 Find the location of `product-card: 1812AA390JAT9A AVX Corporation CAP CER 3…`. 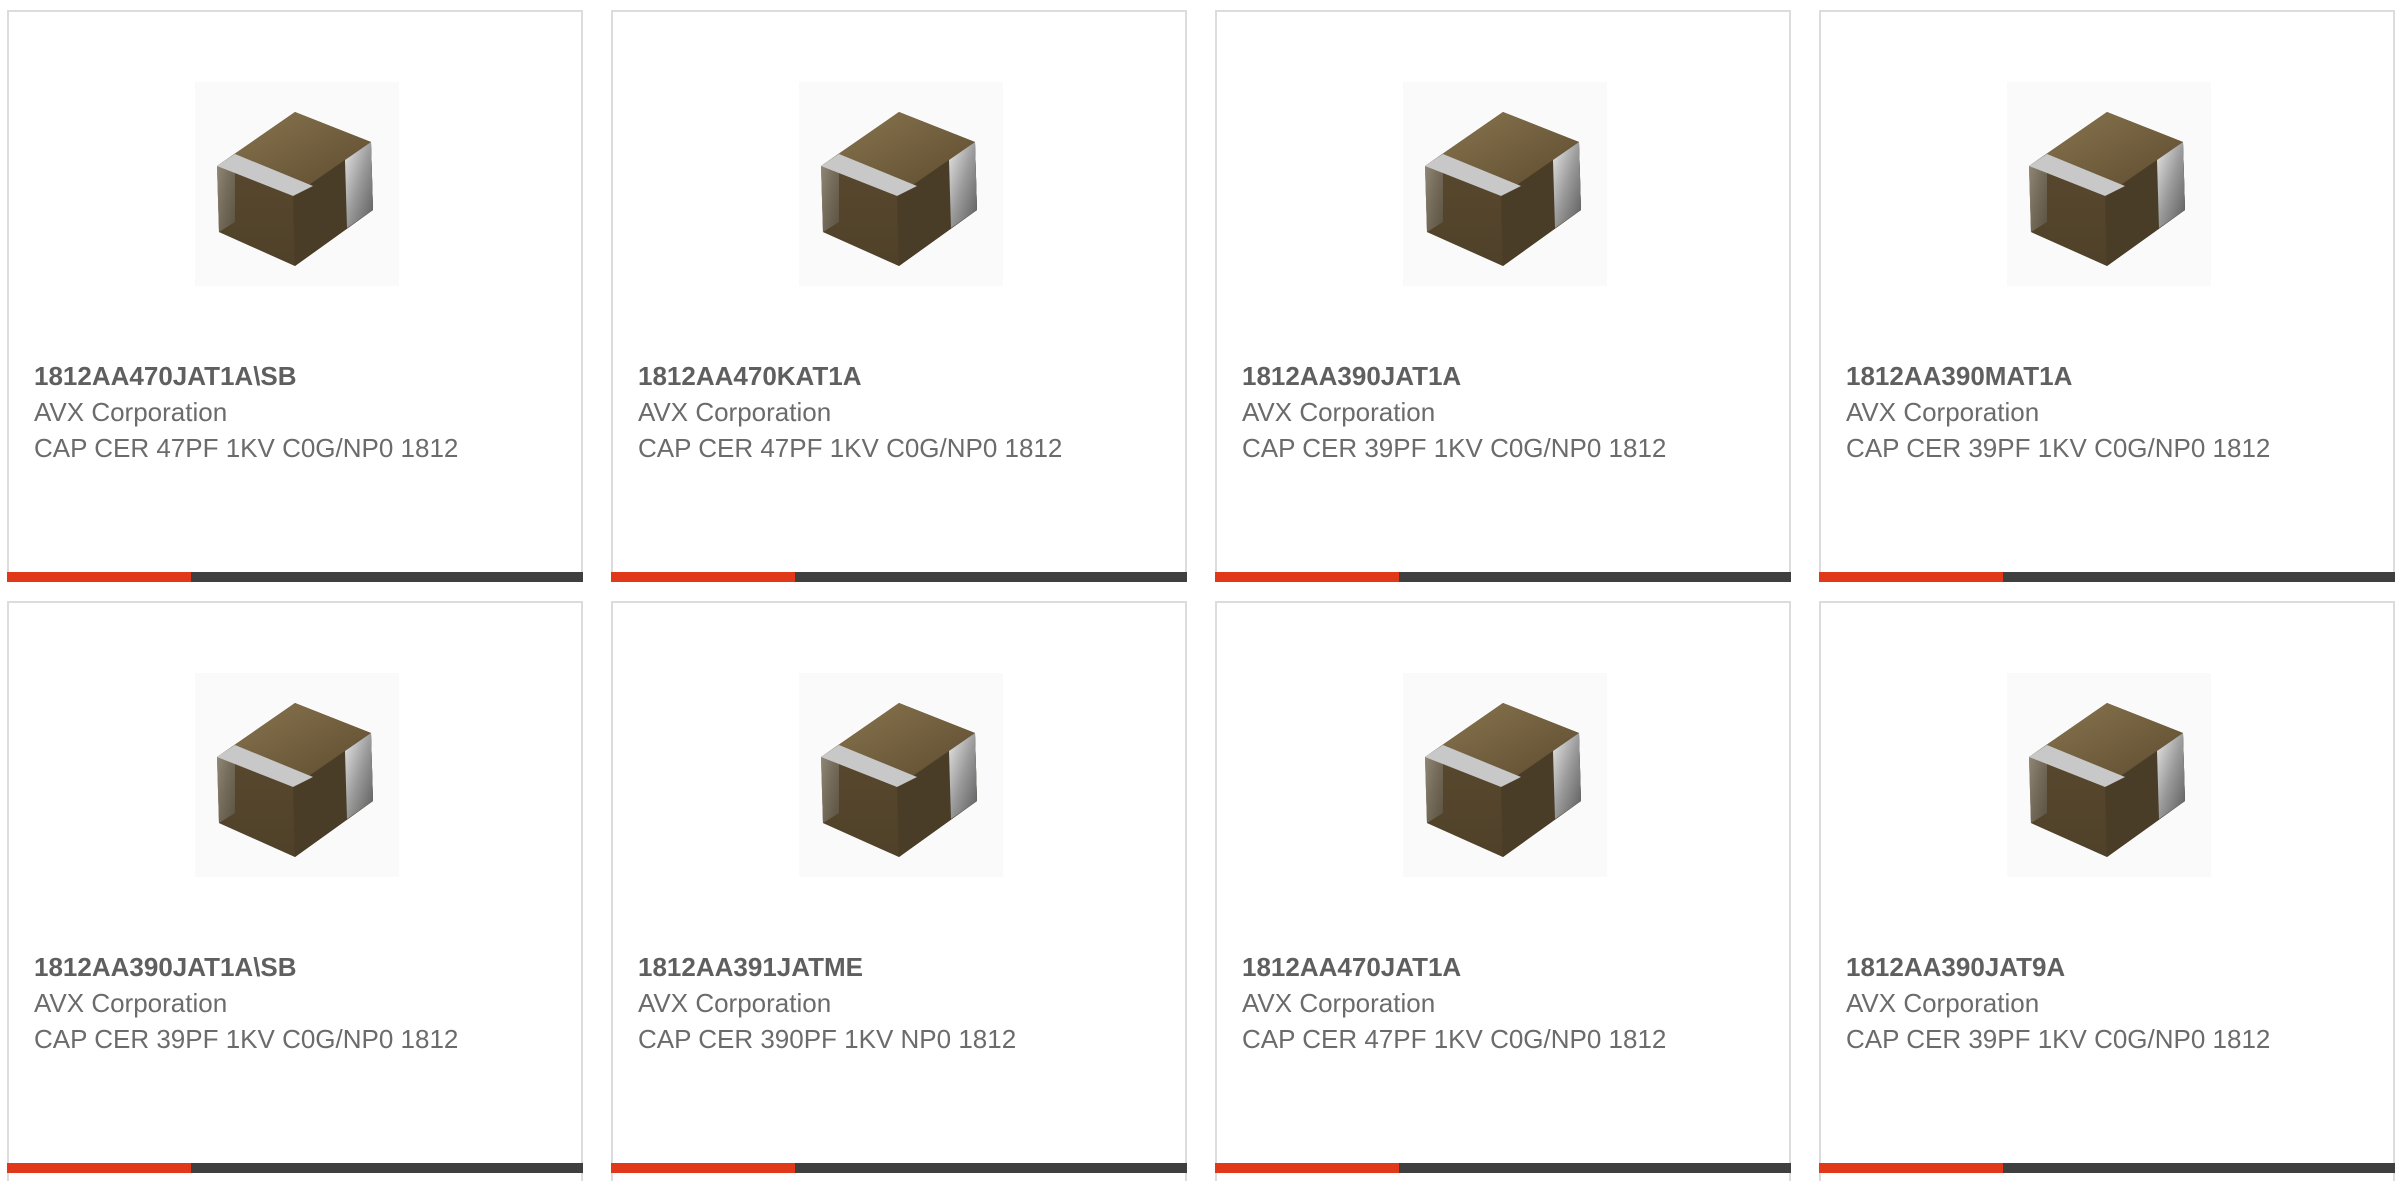

product-card: 1812AA390JAT9A AVX Corporation CAP CER 3… is located at coordinates (2107, 891).